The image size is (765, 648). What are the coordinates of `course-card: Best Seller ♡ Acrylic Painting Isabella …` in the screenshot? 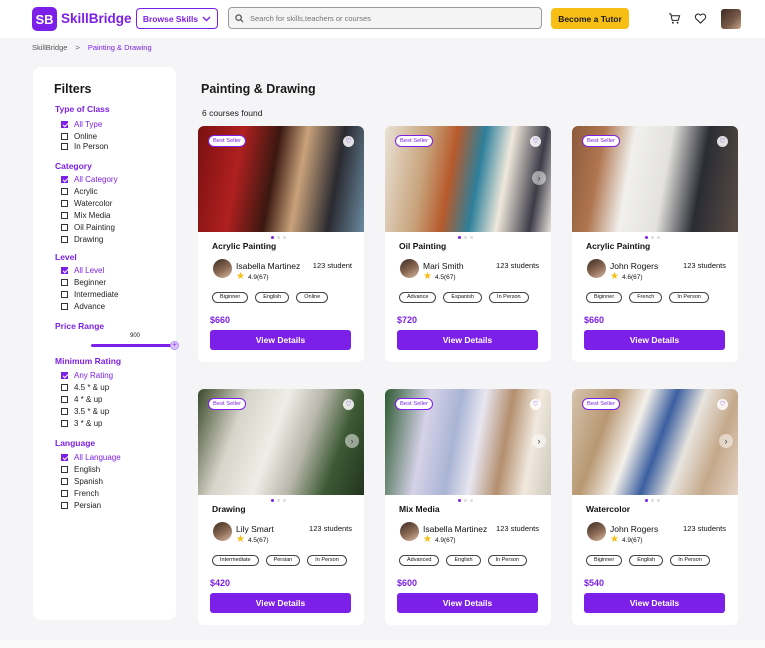 It's located at (281, 244).